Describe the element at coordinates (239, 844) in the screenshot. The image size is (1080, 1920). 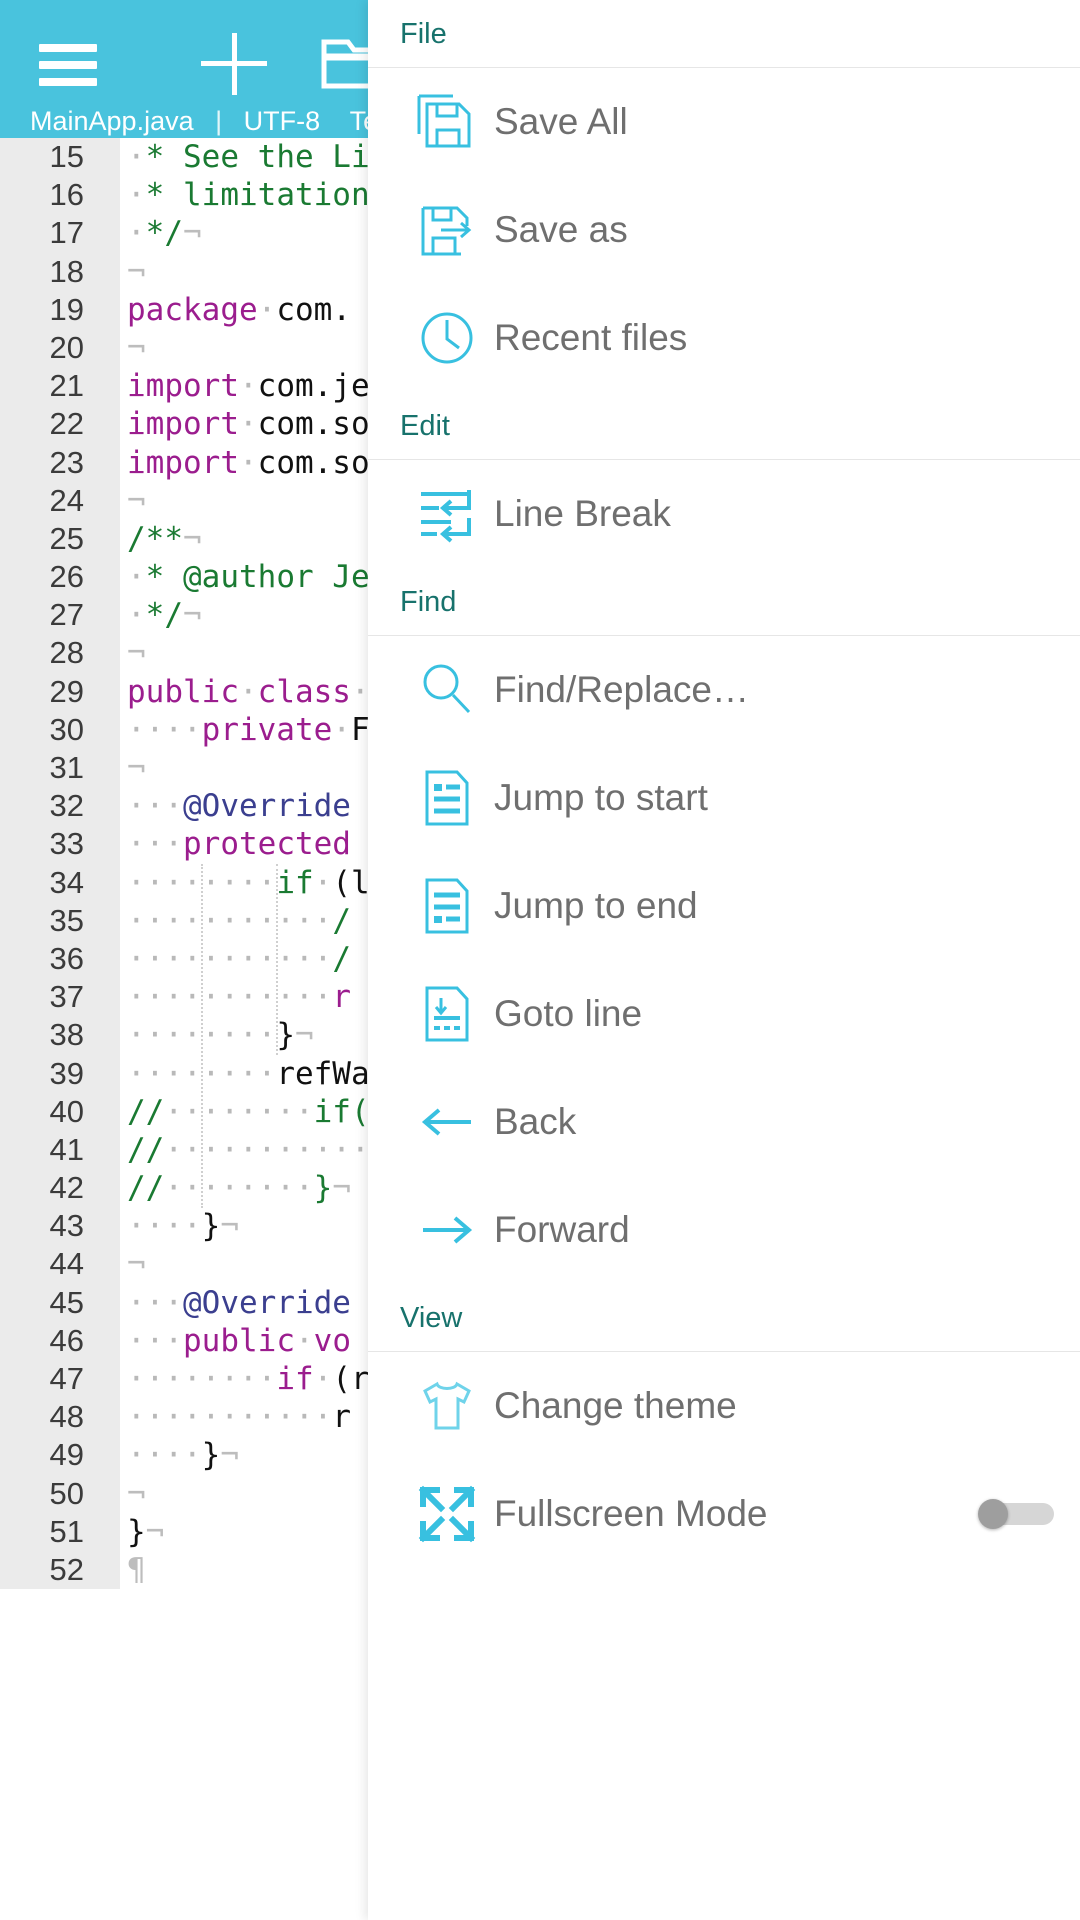
I see `code-text: ···protected` at that location.